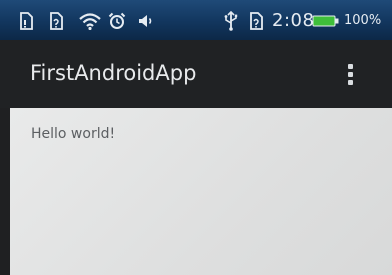  What do you see at coordinates (90, 21) in the screenshot?
I see `wifi-icon` at bounding box center [90, 21].